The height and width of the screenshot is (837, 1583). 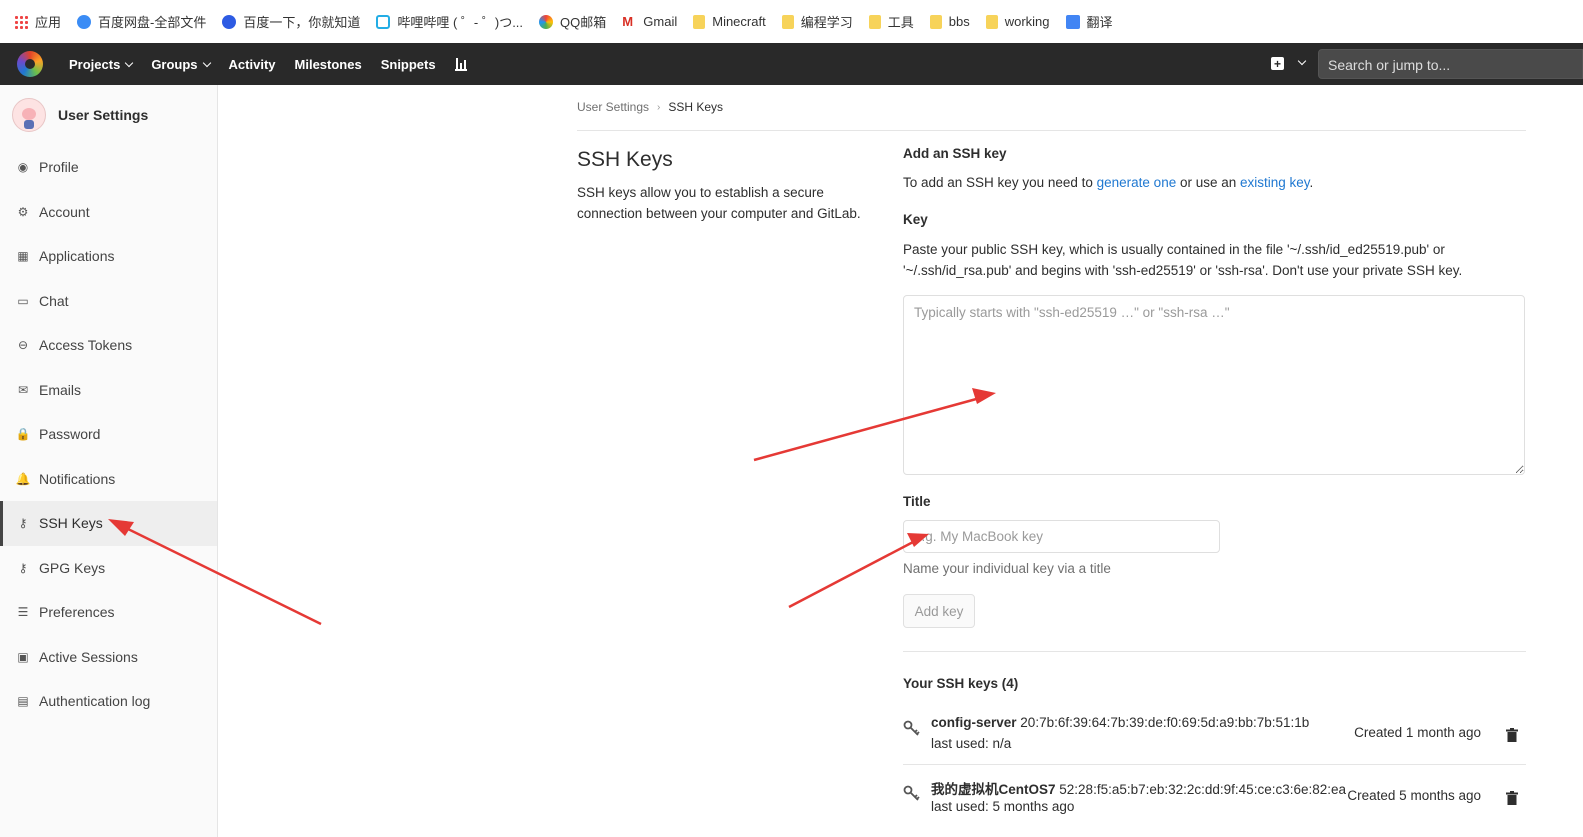 I want to click on bookmark-label: working, so click(x=1027, y=21).